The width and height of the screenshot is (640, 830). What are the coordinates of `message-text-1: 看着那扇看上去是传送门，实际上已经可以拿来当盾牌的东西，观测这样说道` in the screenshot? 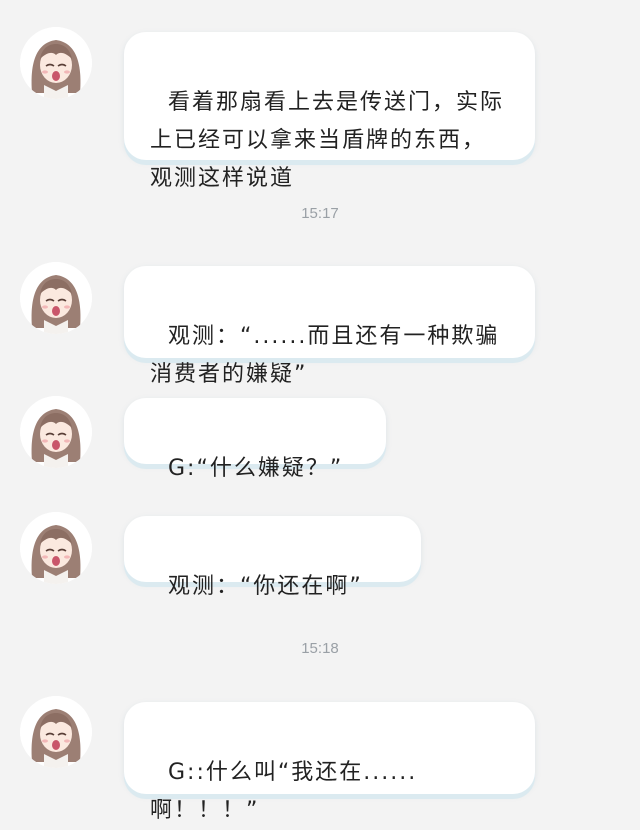 It's located at (327, 140).